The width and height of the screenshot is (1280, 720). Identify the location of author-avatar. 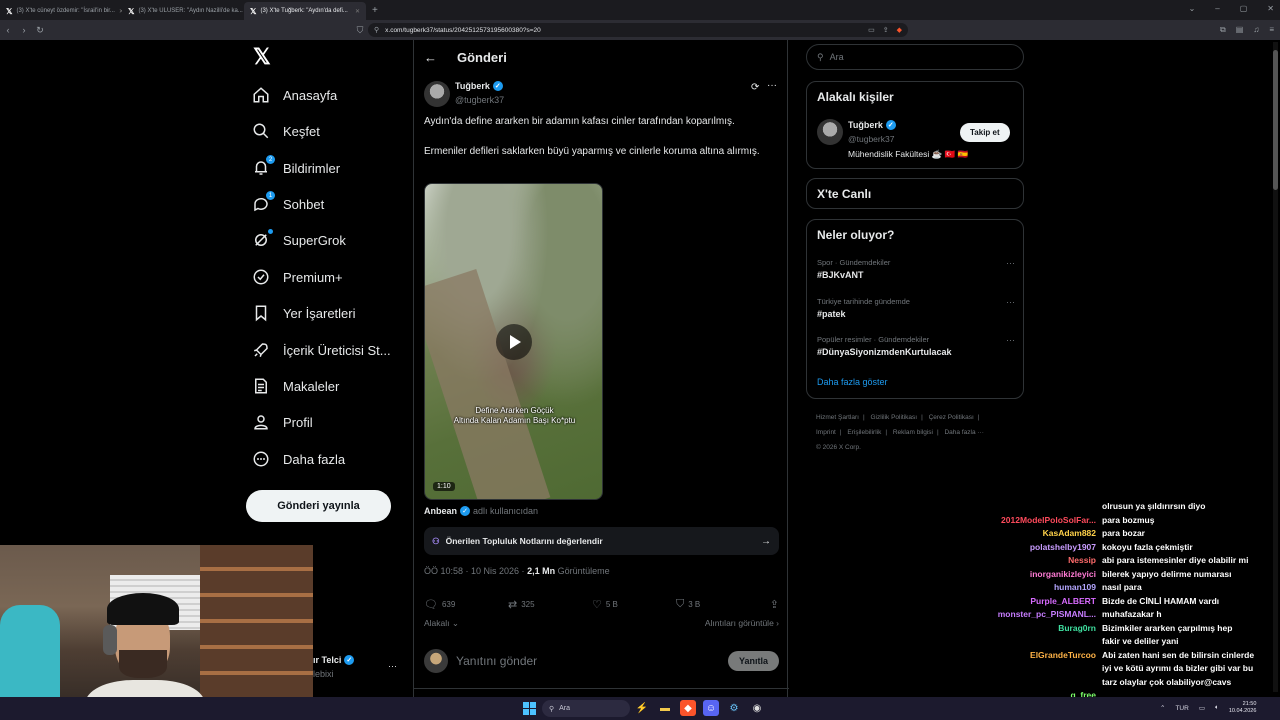
(437, 94).